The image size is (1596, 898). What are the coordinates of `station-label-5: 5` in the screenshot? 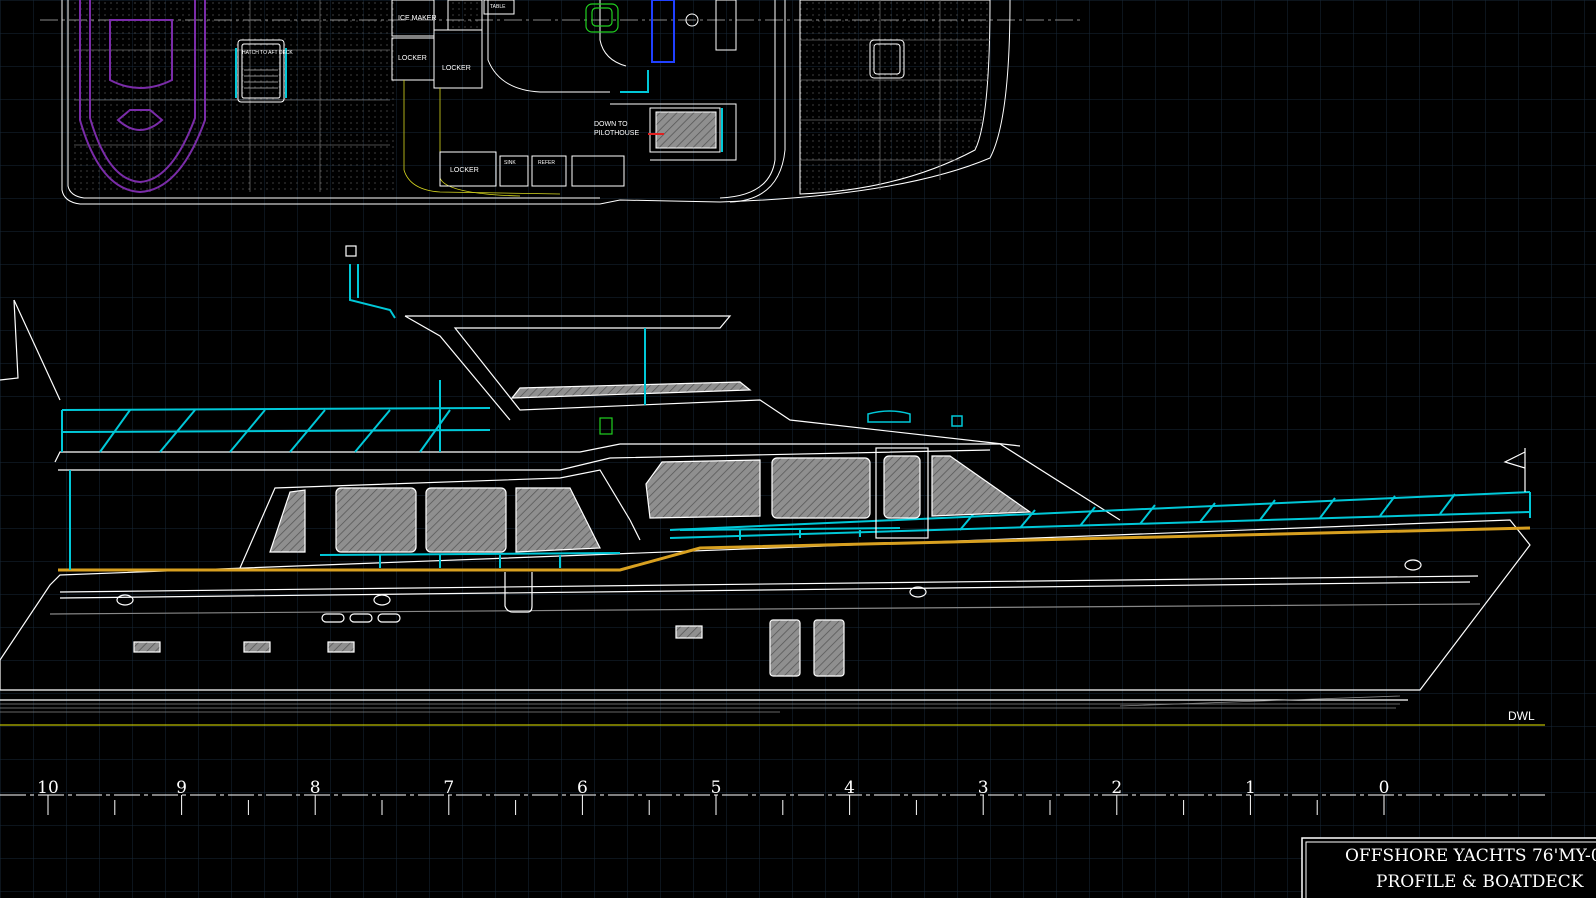 It's located at (716, 788).